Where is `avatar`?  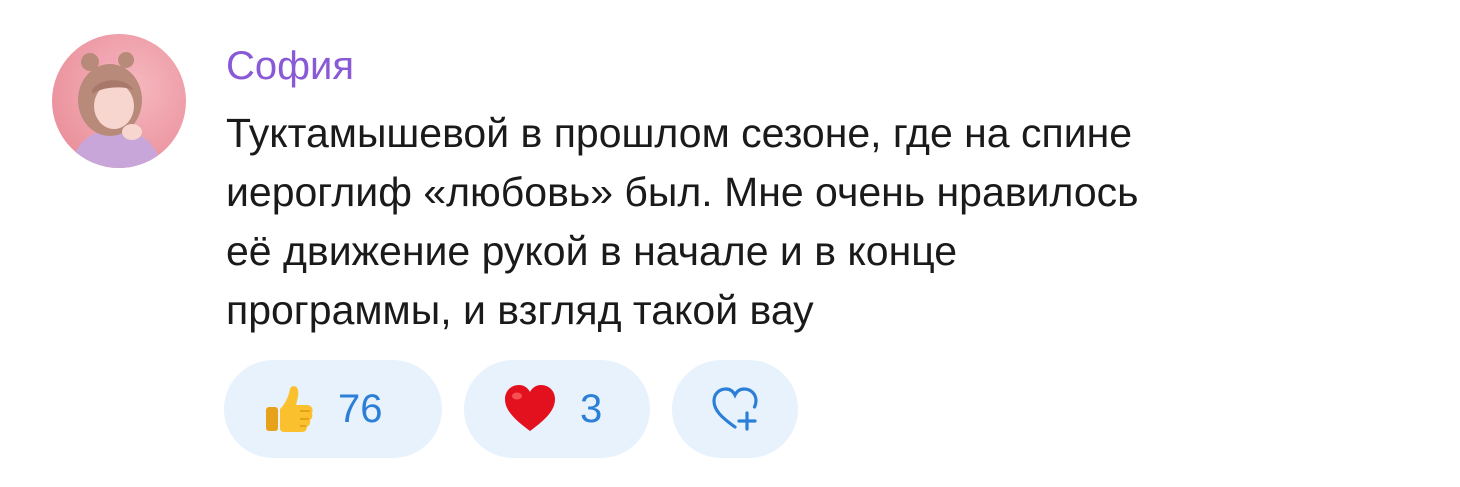
avatar is located at coordinates (119, 101).